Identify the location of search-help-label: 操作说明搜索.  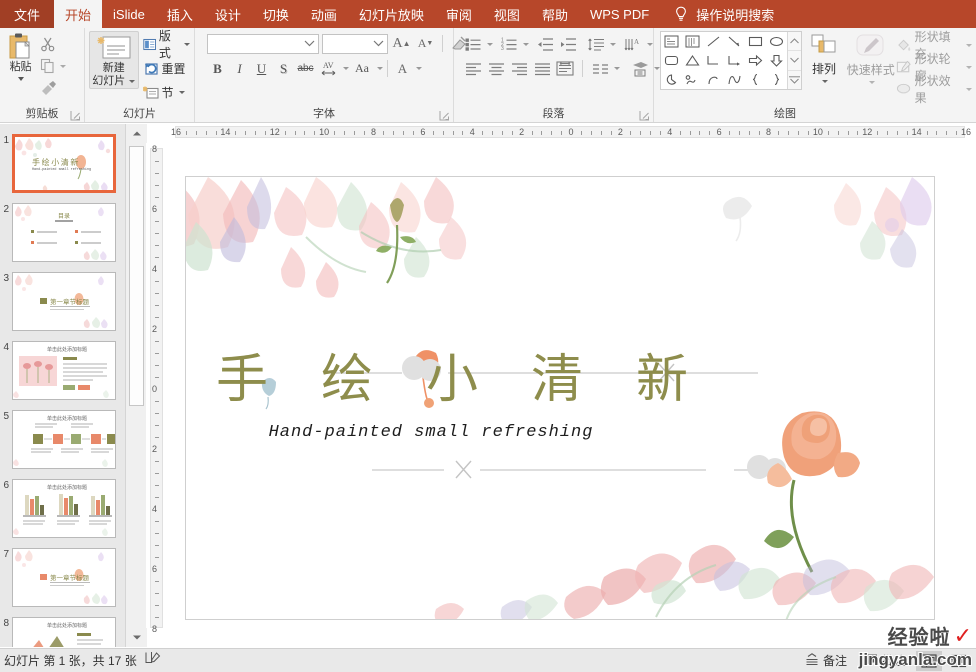
(739, 14).